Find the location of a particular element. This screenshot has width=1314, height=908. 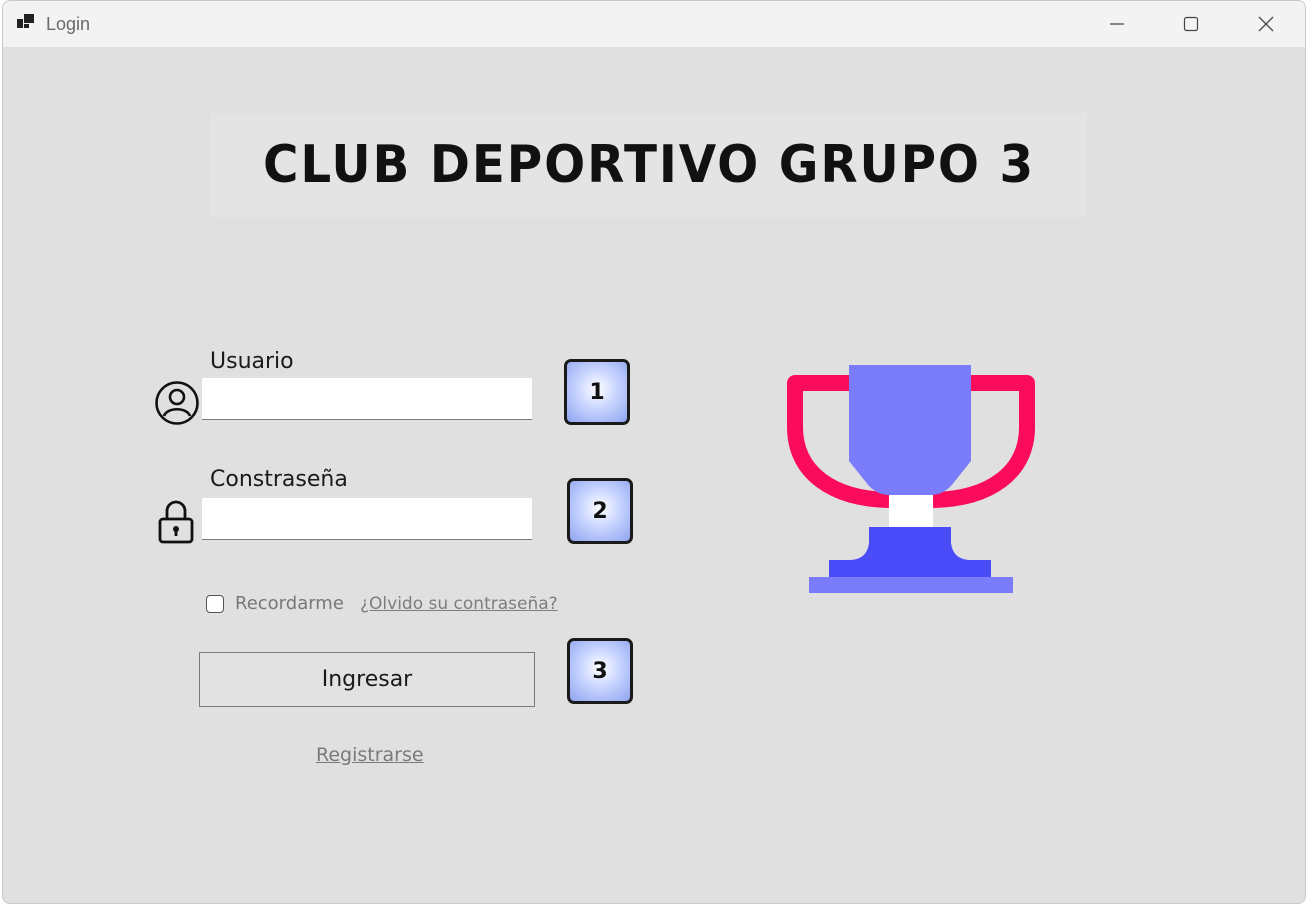

close-icon is located at coordinates (1266, 24).